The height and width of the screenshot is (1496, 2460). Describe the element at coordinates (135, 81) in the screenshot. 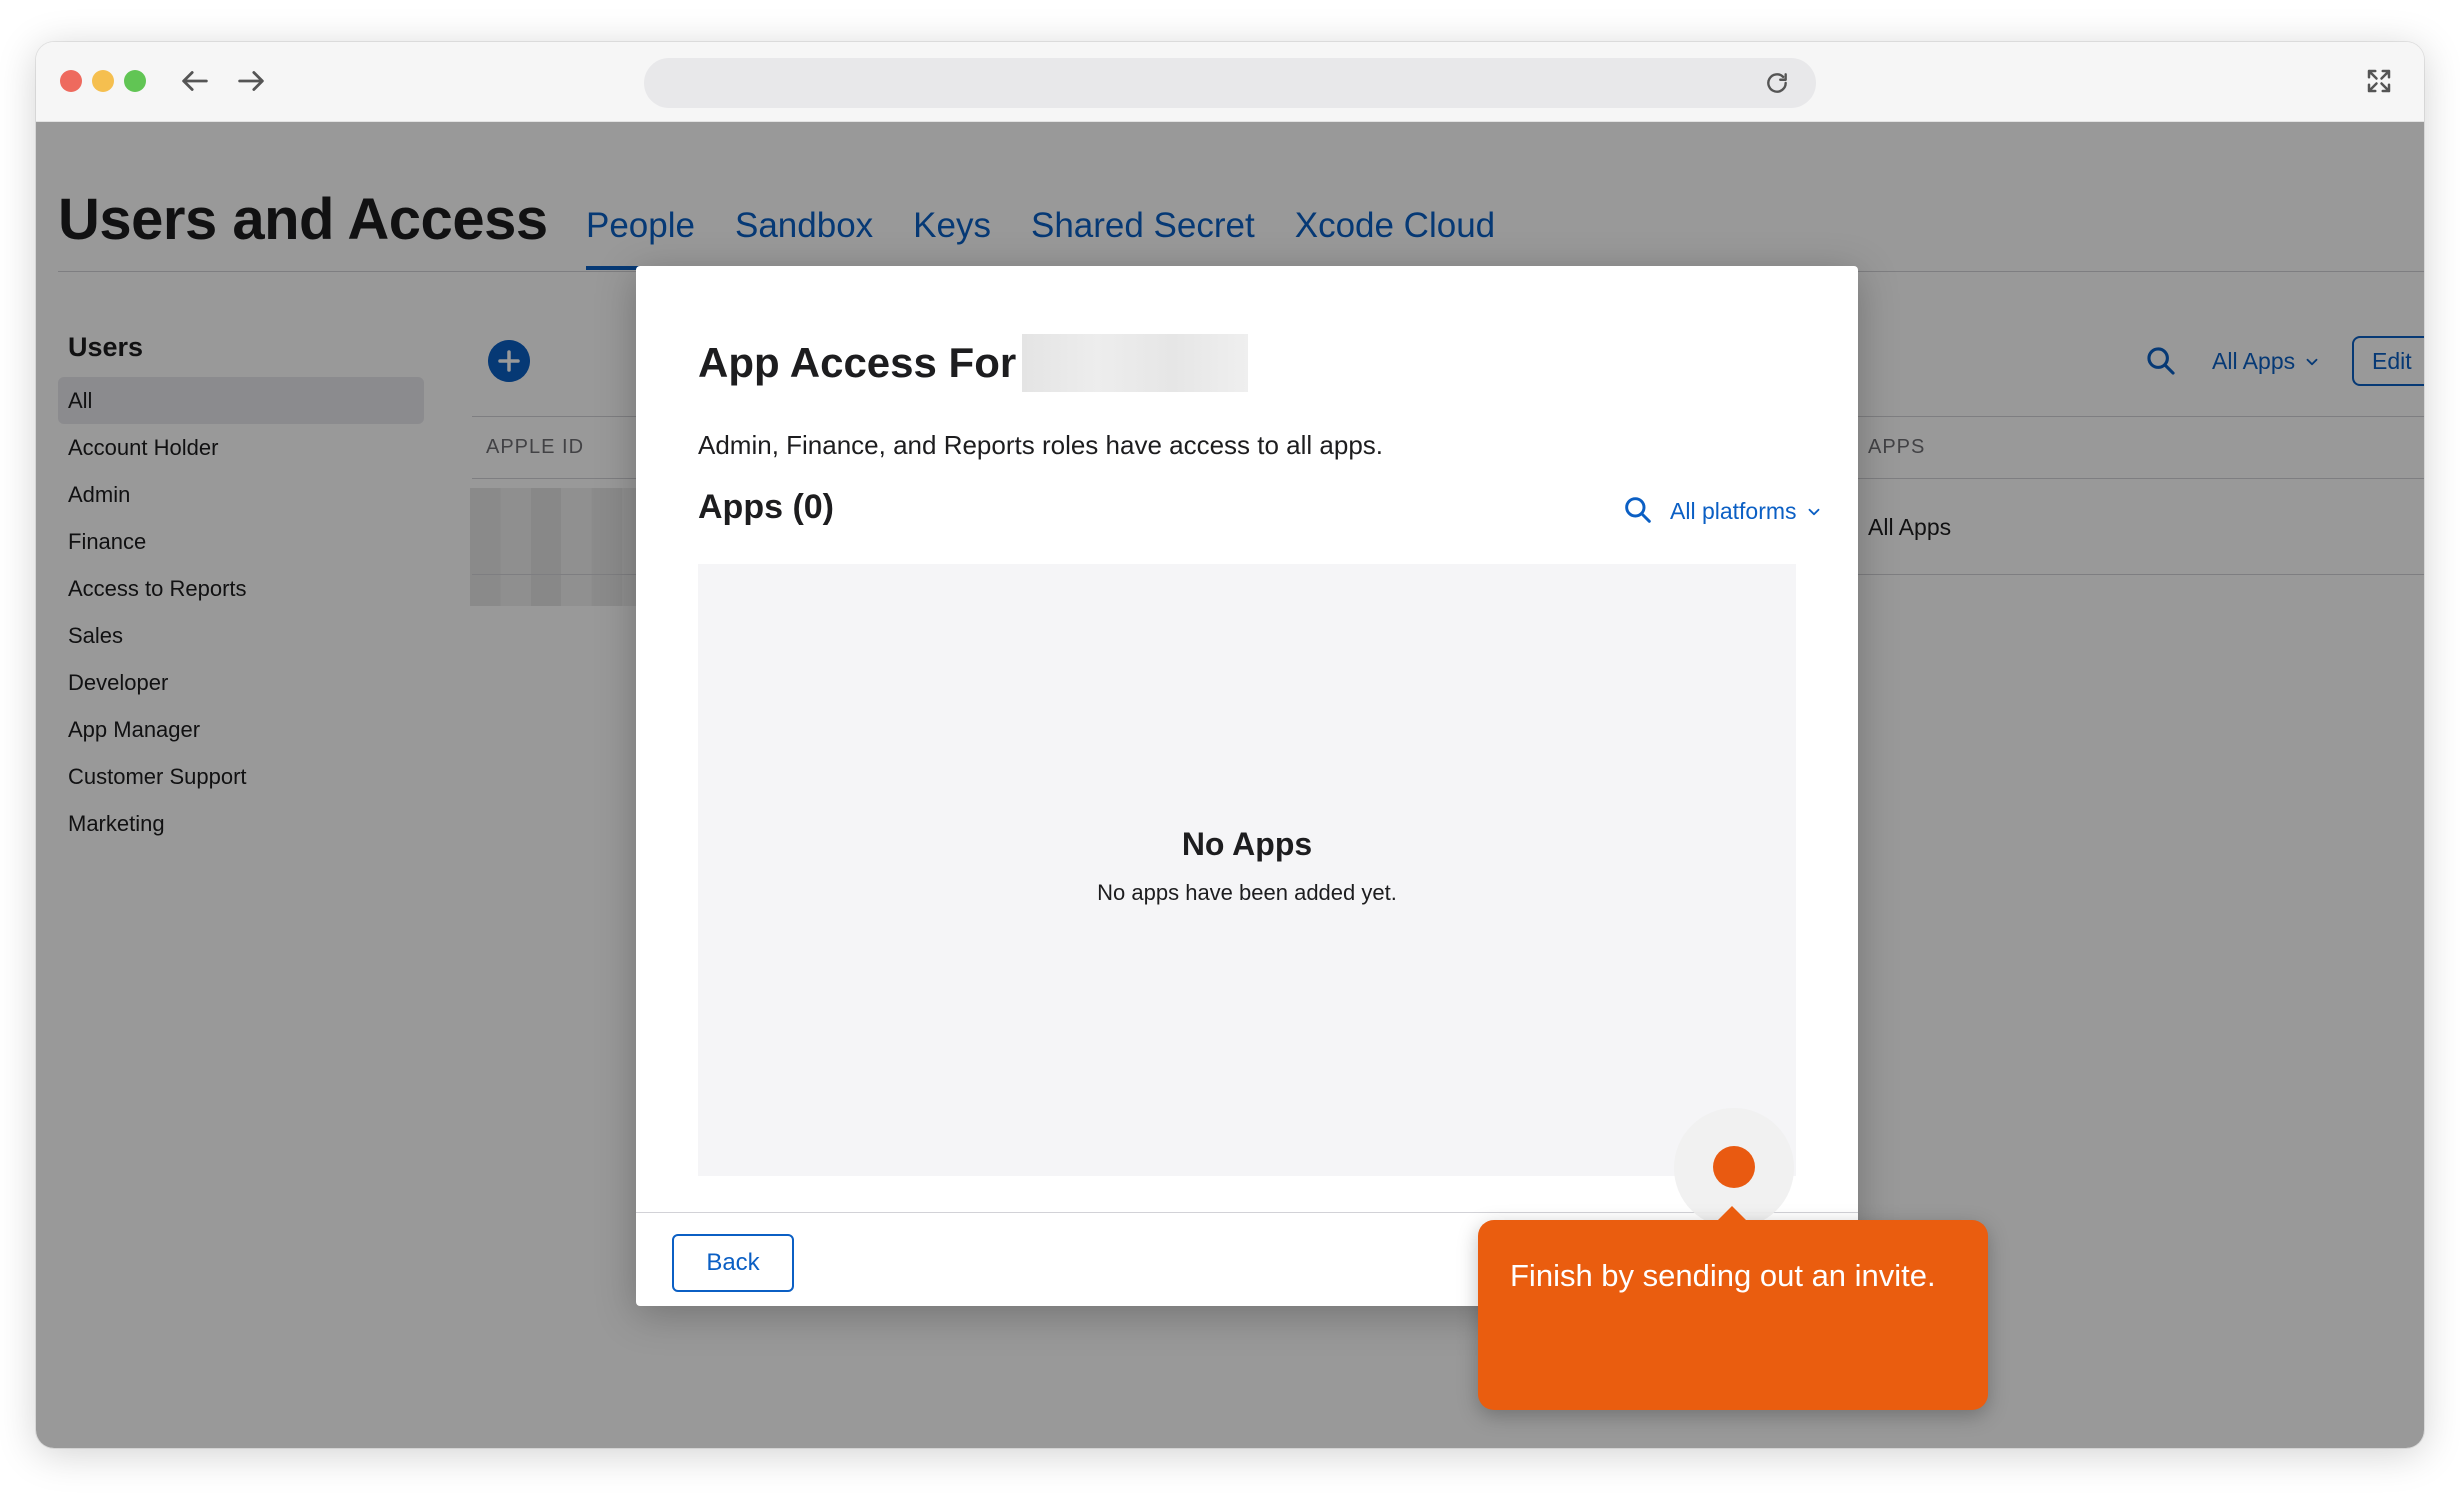

I see `zoom-window-button` at that location.